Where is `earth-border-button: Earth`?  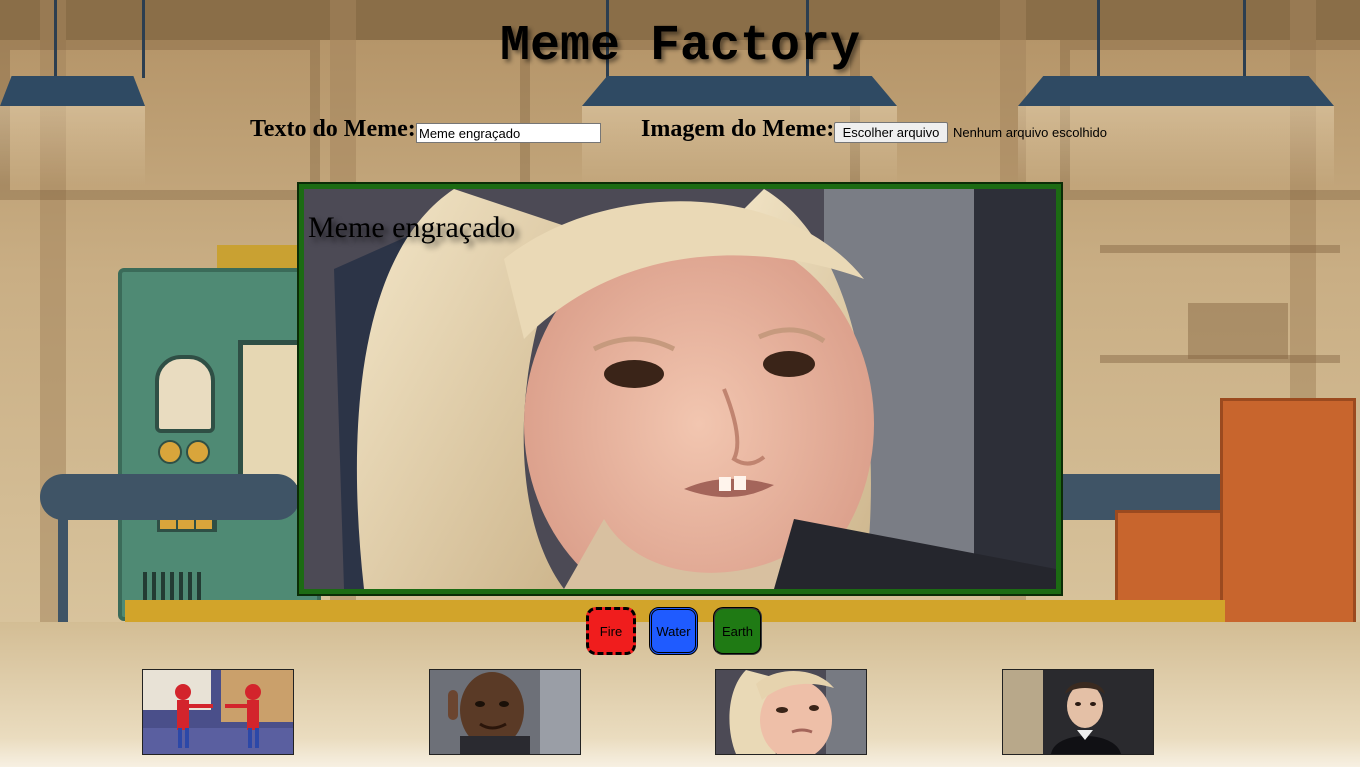
earth-border-button: Earth is located at coordinates (737, 631).